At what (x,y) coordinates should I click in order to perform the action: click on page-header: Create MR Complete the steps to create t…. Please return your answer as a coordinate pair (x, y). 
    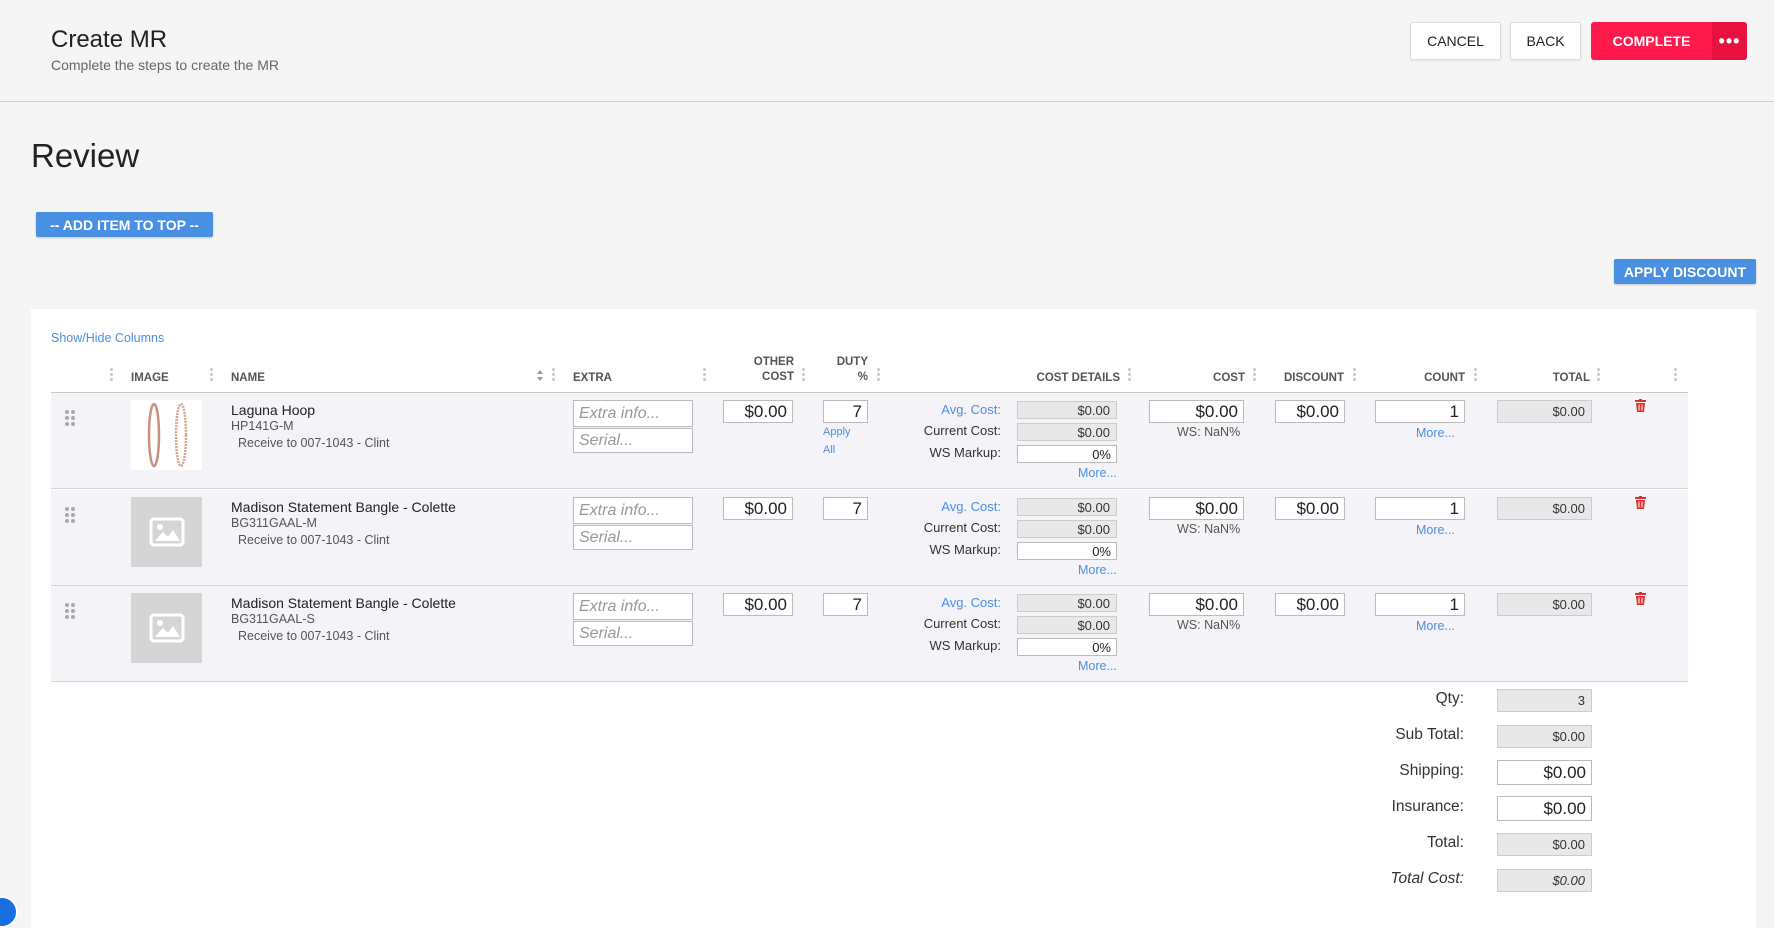
    Looking at the image, I should click on (887, 51).